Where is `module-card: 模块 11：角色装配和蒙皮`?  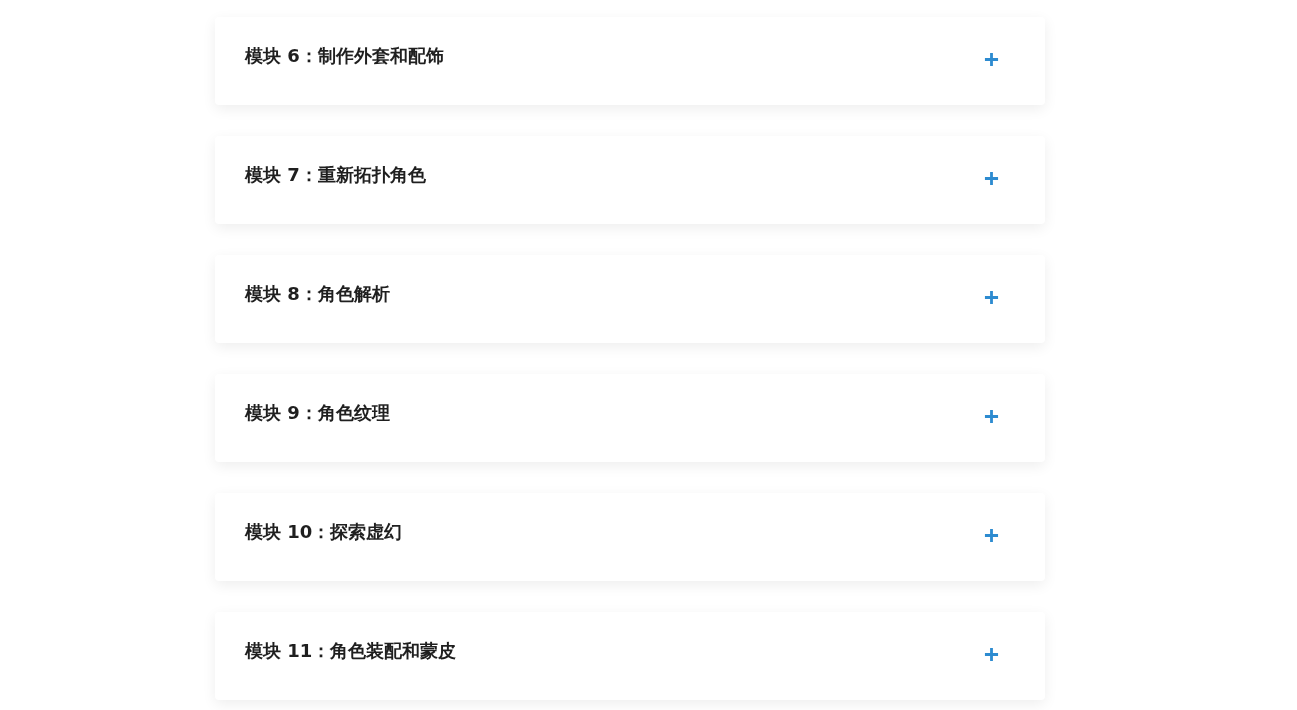 module-card: 模块 11：角色装配和蒙皮 is located at coordinates (630, 656).